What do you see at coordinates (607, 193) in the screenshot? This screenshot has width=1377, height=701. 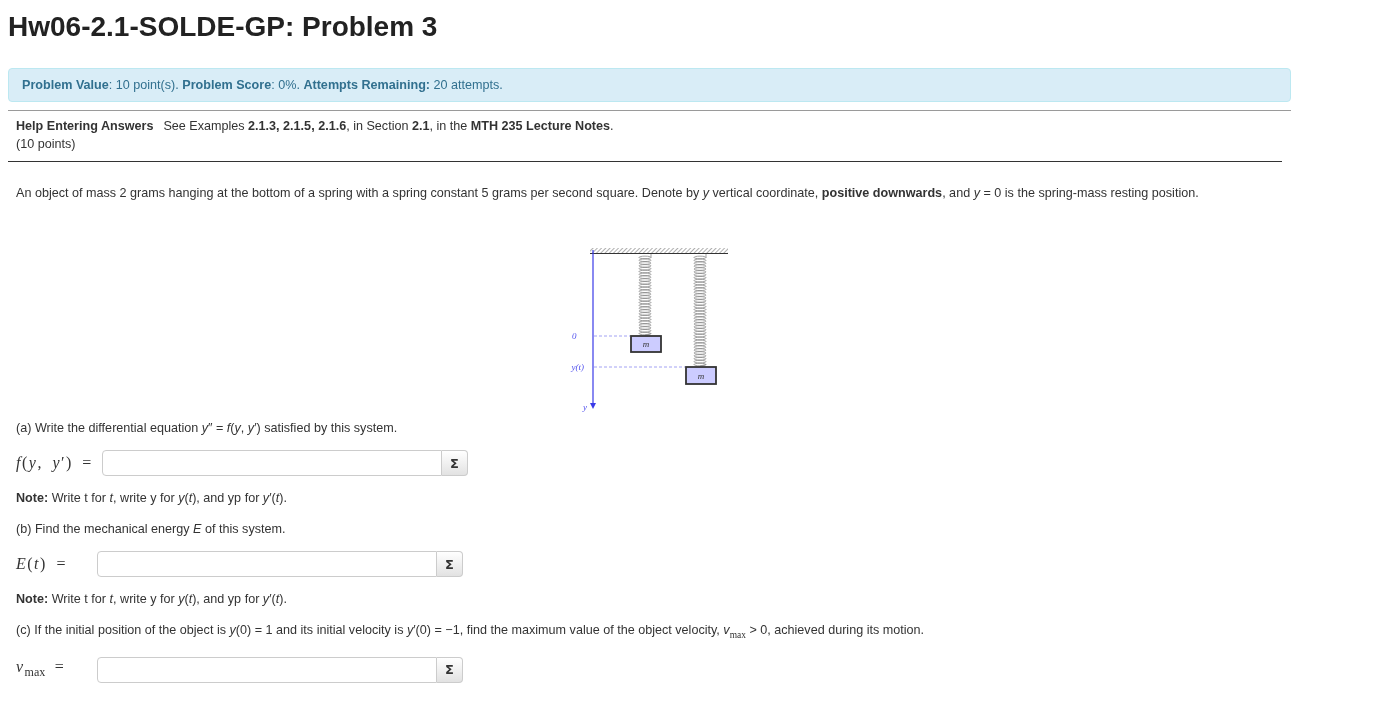 I see `problem-statement: An object of mass 2 grams hanging at the bottom of a spring with a spring constant 5 grams per second square. Denote by y vertical coordinate, positive downwards, and y = 0 is the spring-mass resting position.` at bounding box center [607, 193].